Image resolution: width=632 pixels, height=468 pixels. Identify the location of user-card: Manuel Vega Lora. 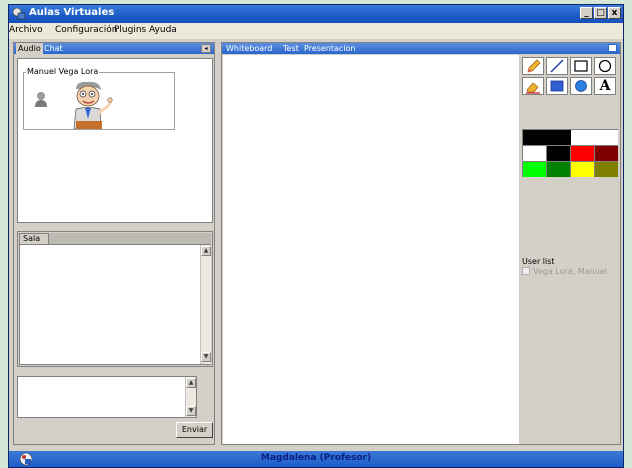
(99, 98).